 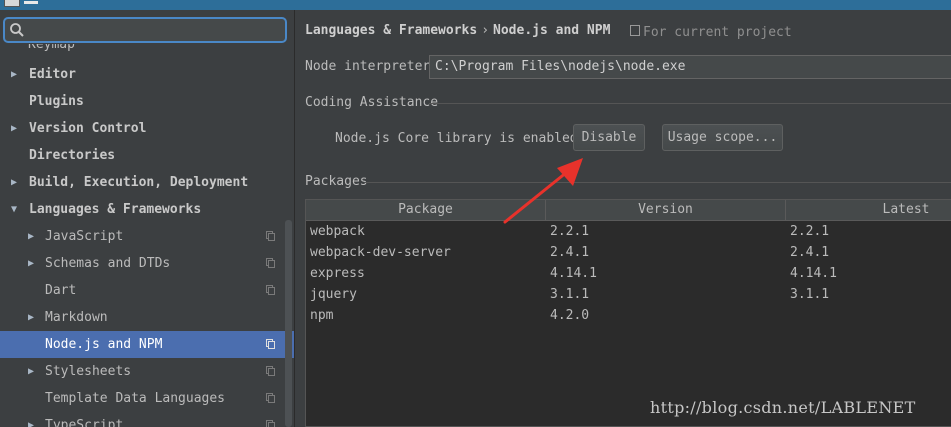 I want to click on sidebar-item-clipped: Keymap, so click(x=51, y=49).